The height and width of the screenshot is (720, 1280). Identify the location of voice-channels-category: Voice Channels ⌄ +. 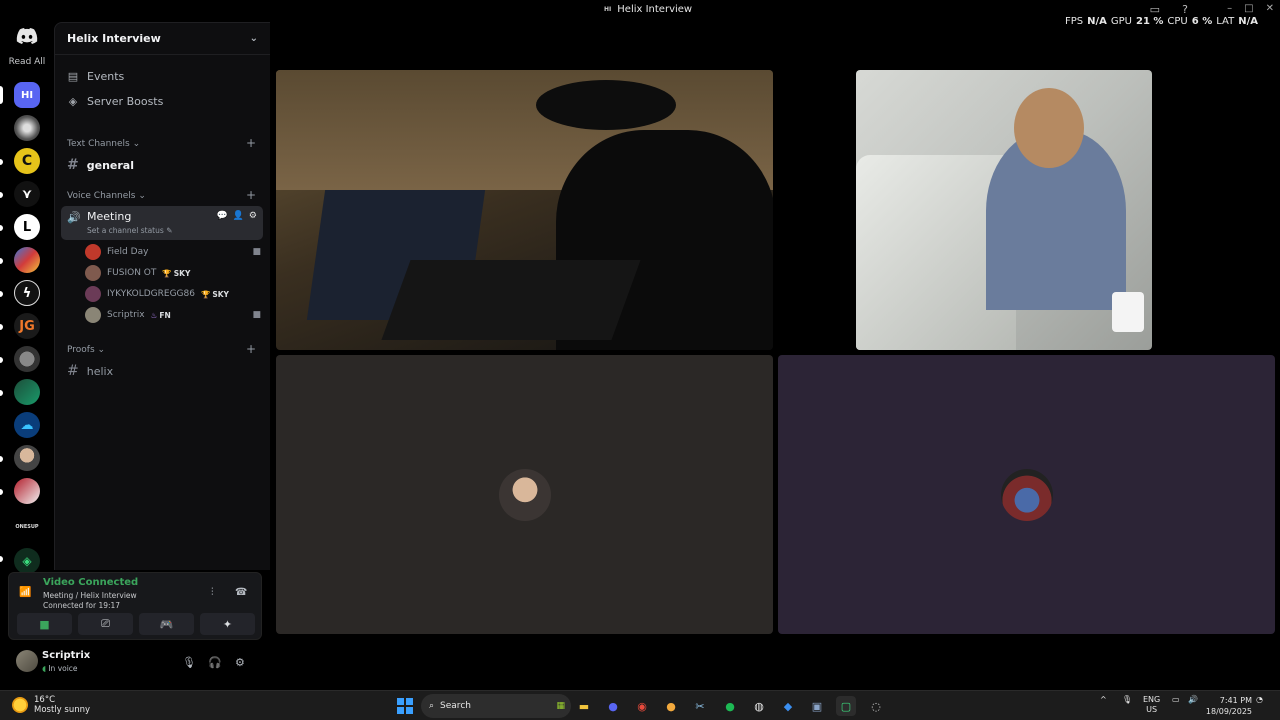
(161, 195).